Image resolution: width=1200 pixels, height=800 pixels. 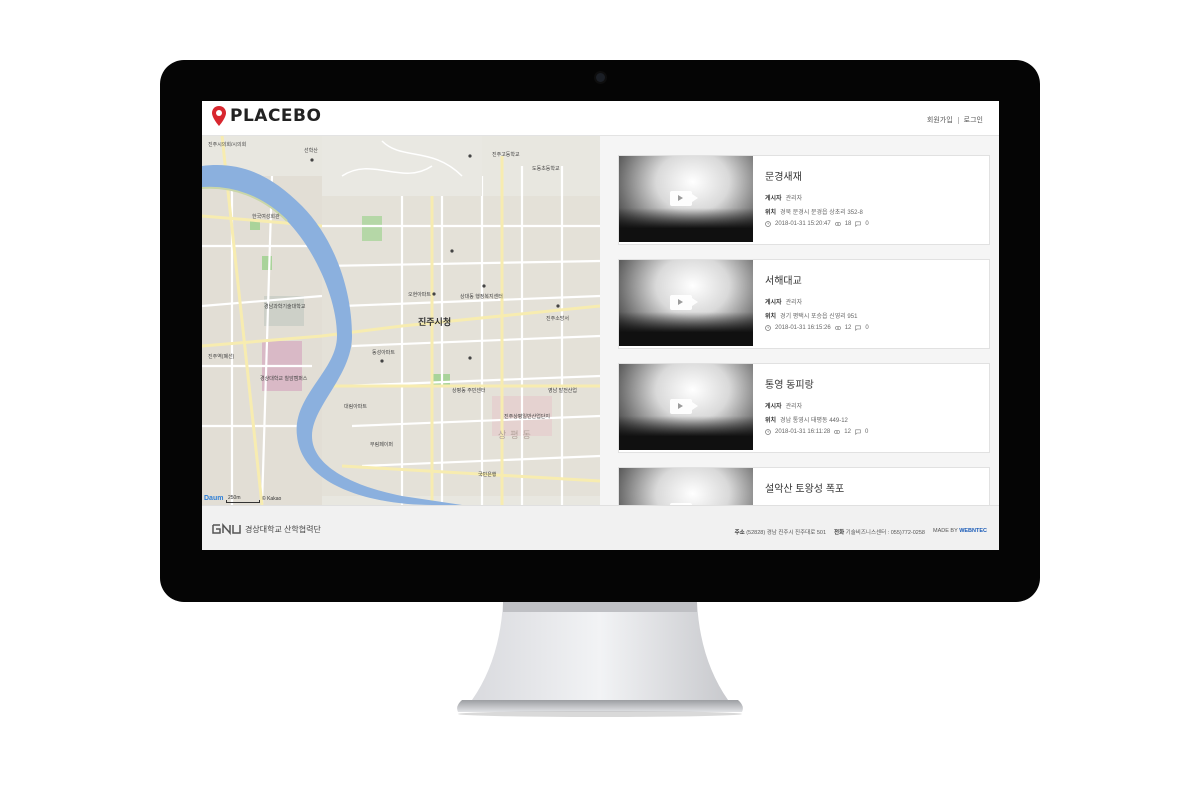 I want to click on login-link: 로그인, so click(x=973, y=120).